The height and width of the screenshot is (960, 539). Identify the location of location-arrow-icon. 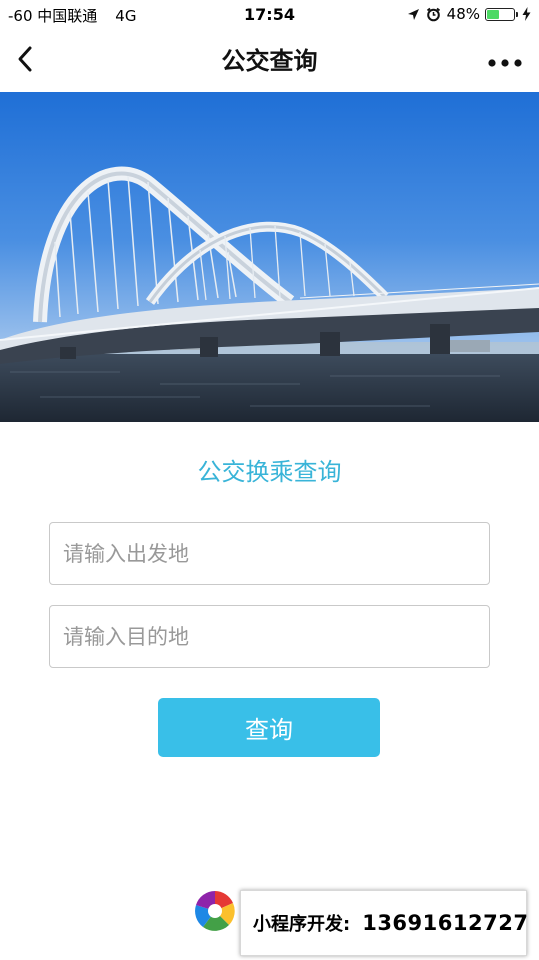
(413, 14).